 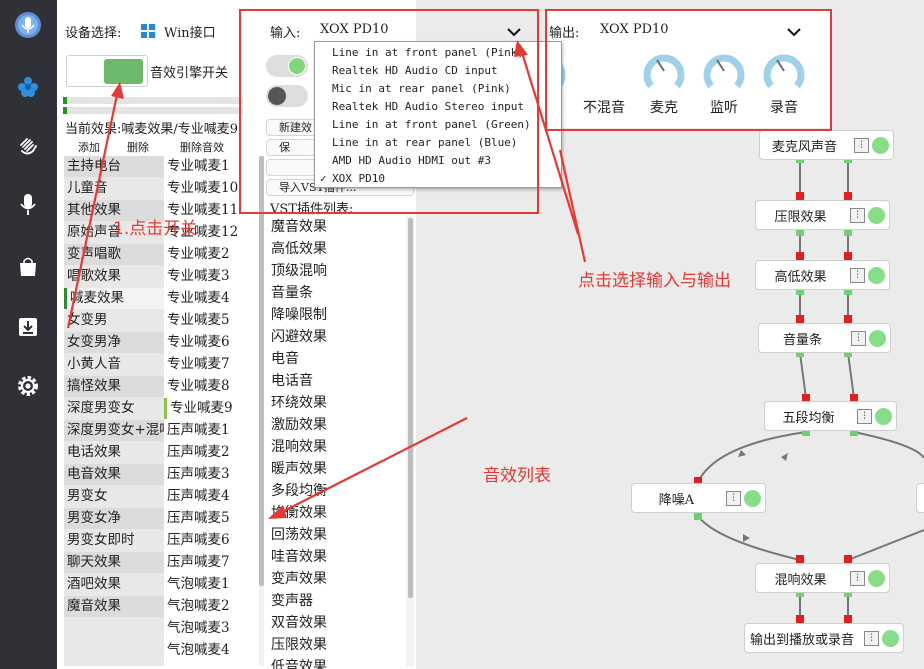 What do you see at coordinates (114, 188) in the screenshot?
I see `list-item: 儿童音` at bounding box center [114, 188].